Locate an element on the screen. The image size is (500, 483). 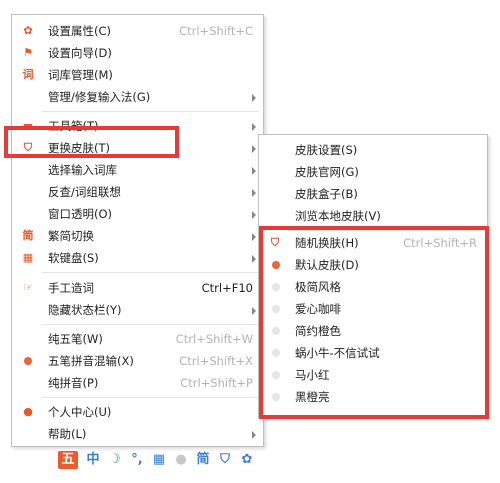
menu-item-setup-wizard: ⚑ 设置向导(D) is located at coordinates (137, 53).